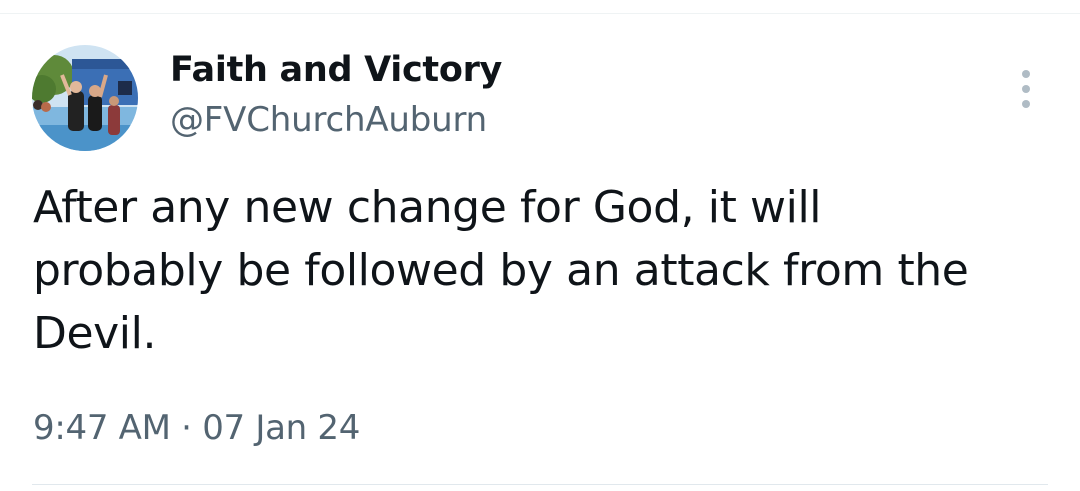  I want to click on more-options-button, so click(1026, 89).